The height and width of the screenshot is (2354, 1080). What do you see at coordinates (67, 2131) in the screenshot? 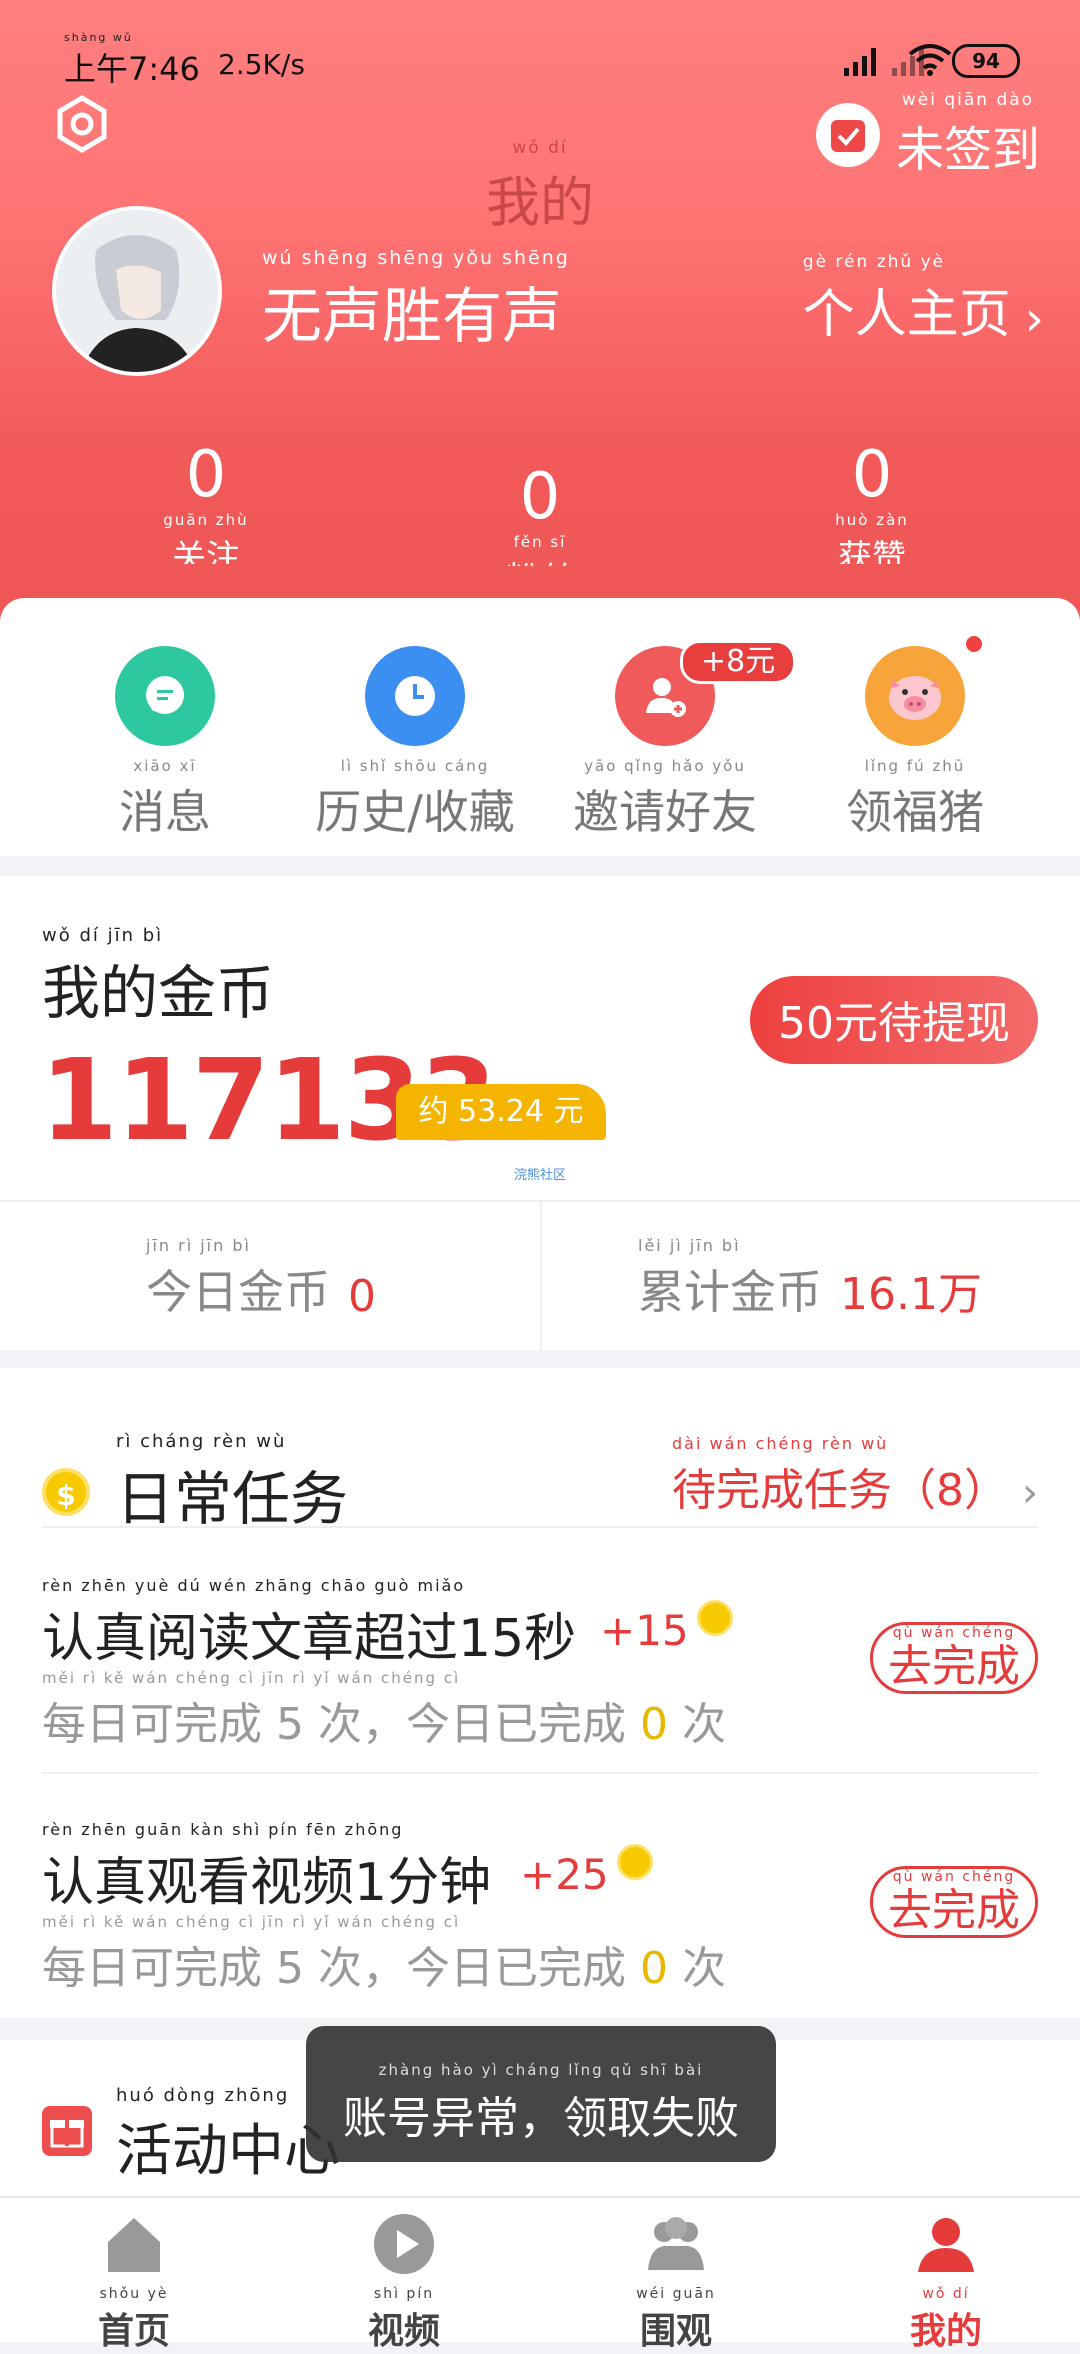
I see `gift-icon` at bounding box center [67, 2131].